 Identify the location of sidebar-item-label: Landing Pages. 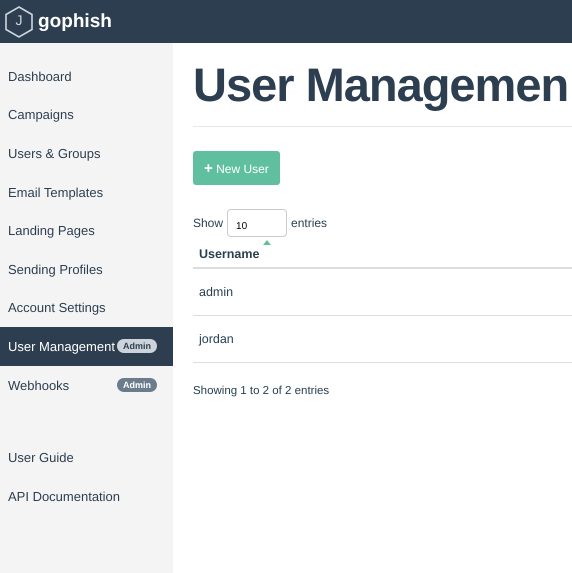
(51, 230).